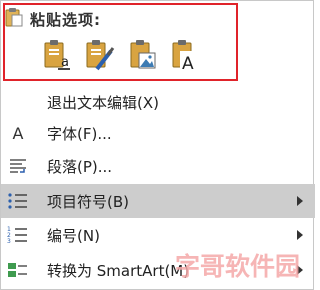  Describe the element at coordinates (158, 201) in the screenshot. I see `menu-item-bullets: 项目符号(B)` at that location.